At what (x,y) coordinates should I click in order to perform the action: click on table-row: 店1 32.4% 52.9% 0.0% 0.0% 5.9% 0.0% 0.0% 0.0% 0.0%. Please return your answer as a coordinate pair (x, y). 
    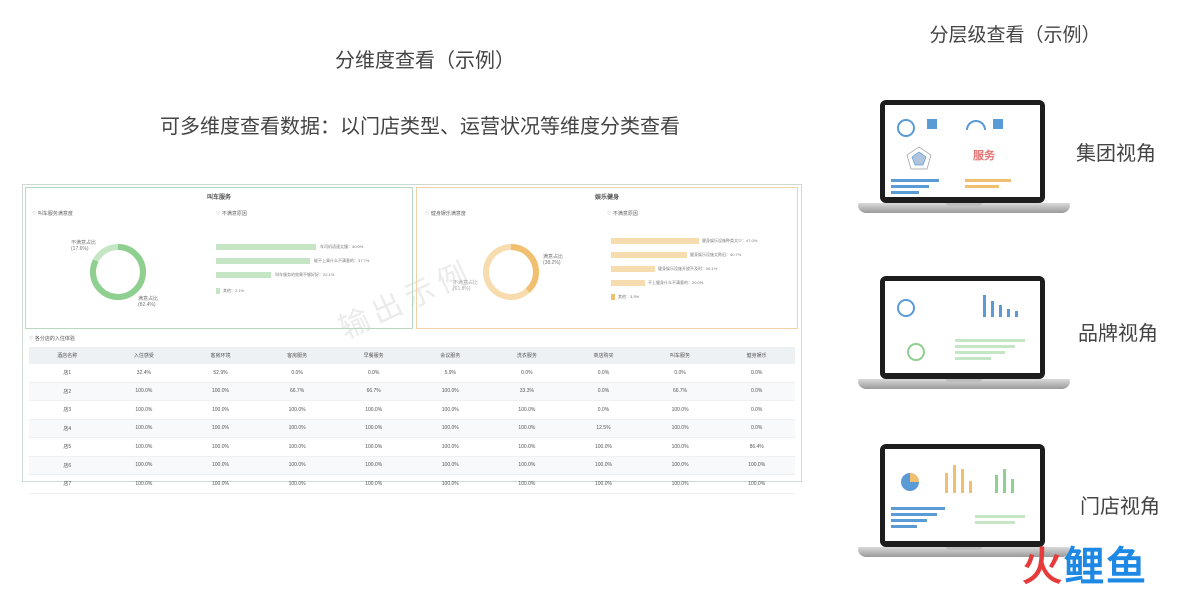
    Looking at the image, I should click on (412, 373).